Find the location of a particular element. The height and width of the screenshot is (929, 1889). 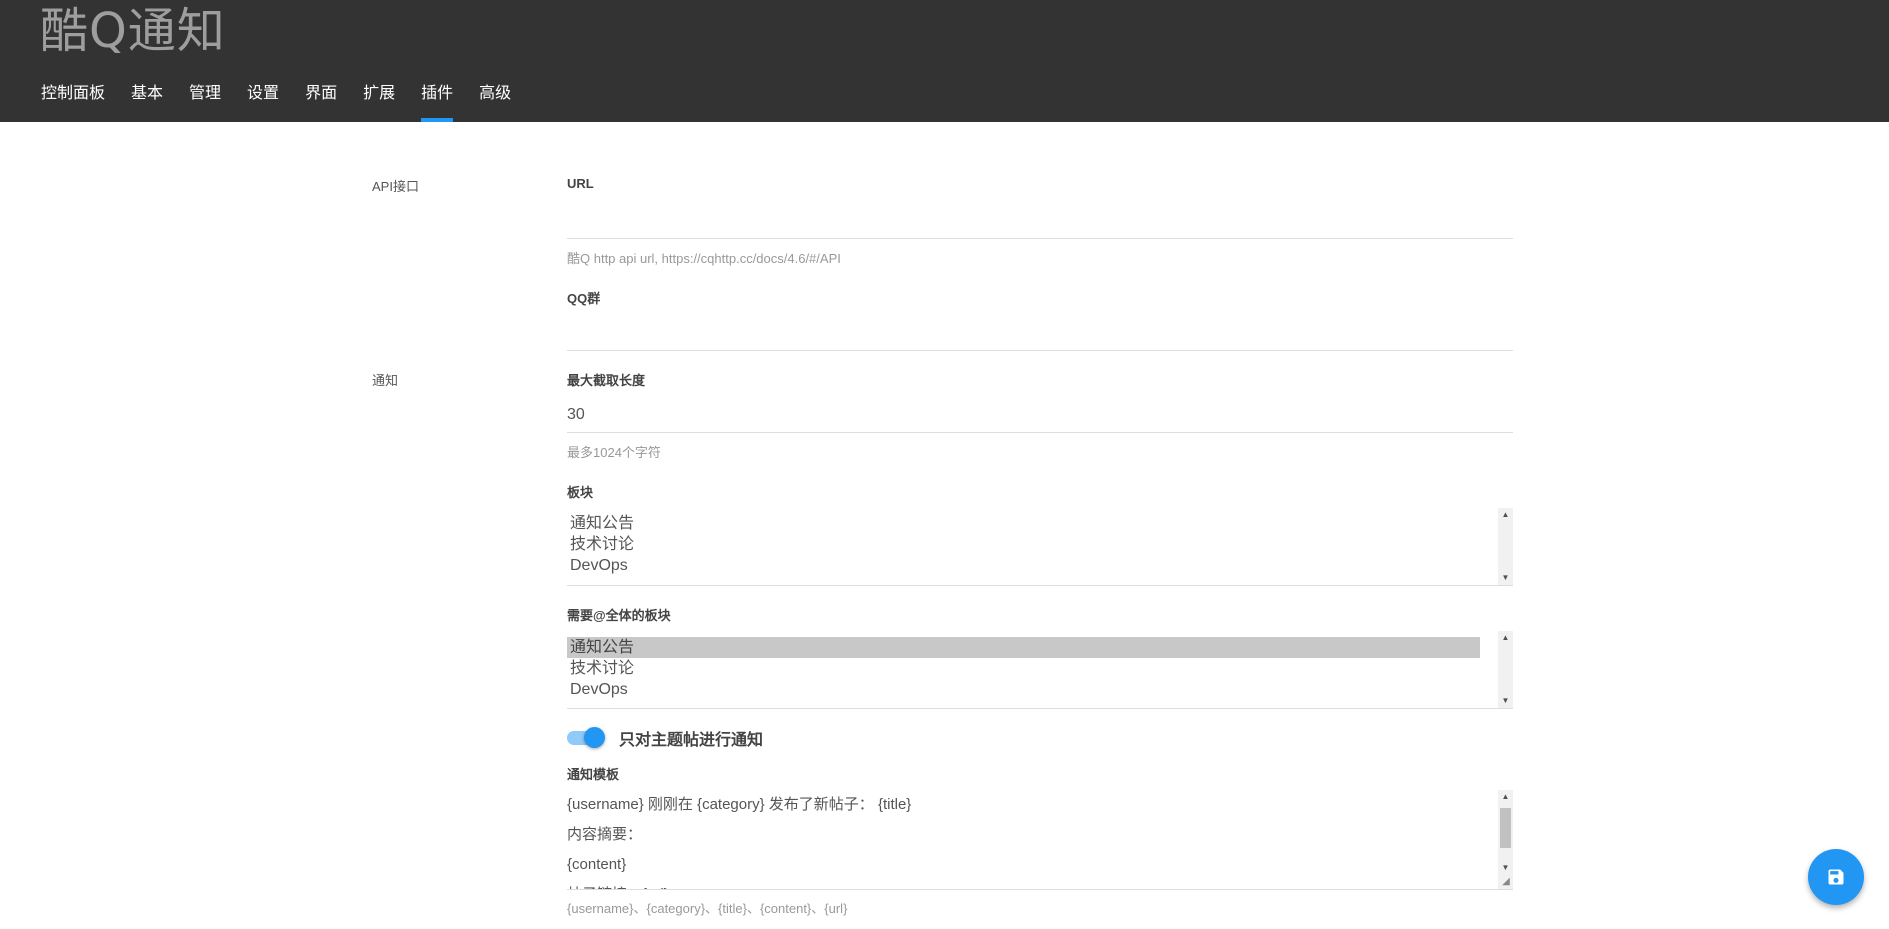

save-button is located at coordinates (1836, 877).